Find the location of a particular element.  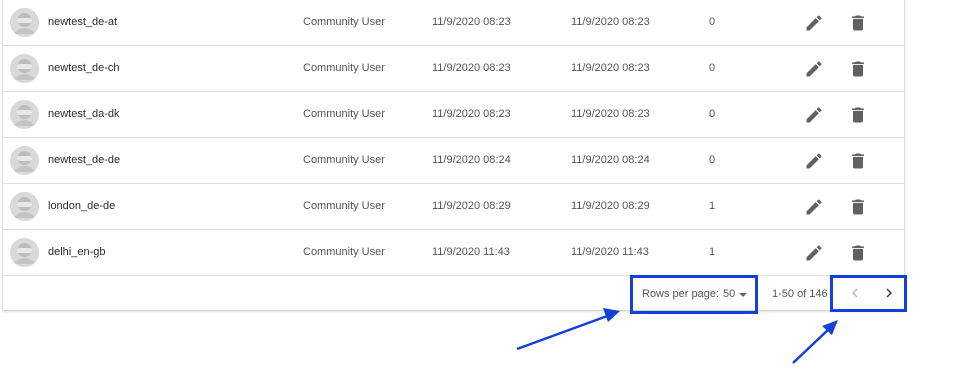

modified-date: 11/9/2020 08:29 is located at coordinates (610, 206).